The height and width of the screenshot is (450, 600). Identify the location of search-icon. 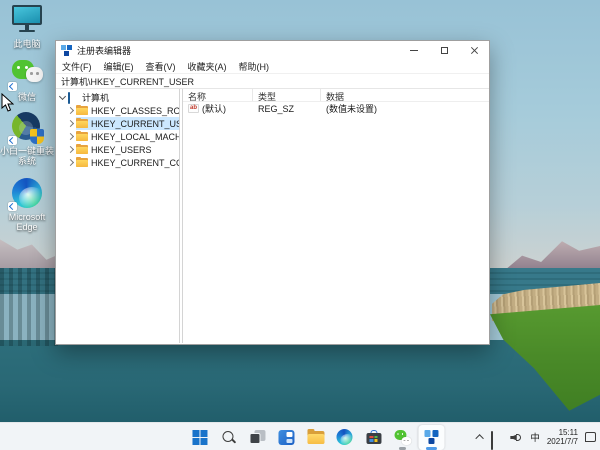
(228, 437).